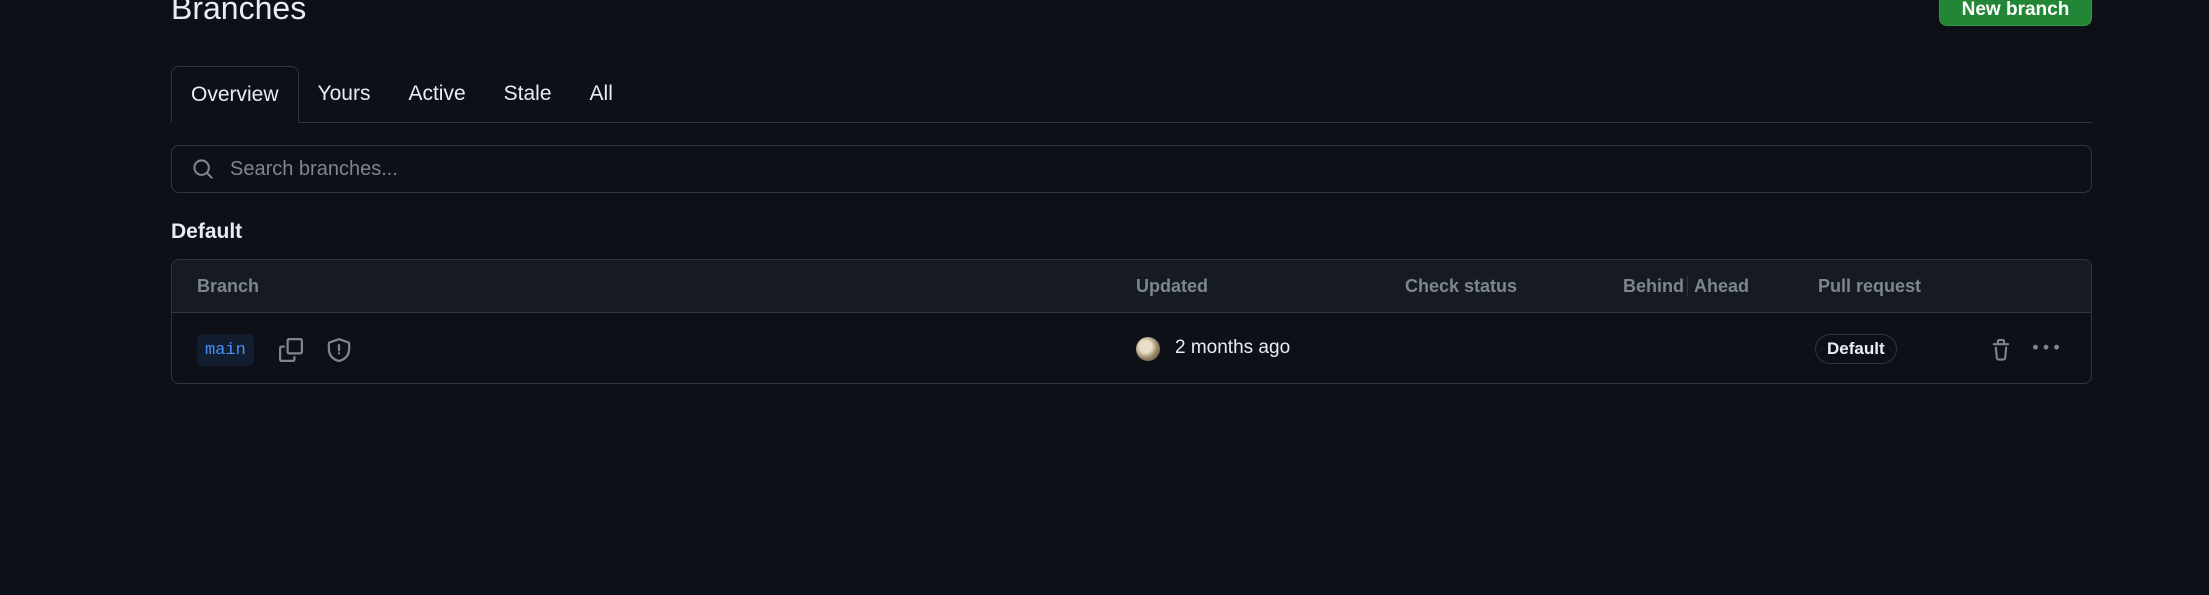  I want to click on search-input, so click(1159, 169).